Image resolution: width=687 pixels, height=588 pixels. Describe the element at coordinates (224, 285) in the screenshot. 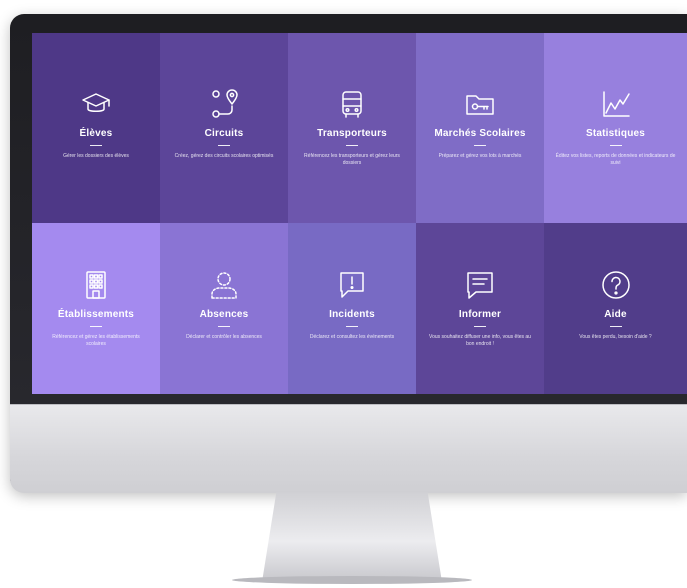

I see `person-dashed-icon` at that location.